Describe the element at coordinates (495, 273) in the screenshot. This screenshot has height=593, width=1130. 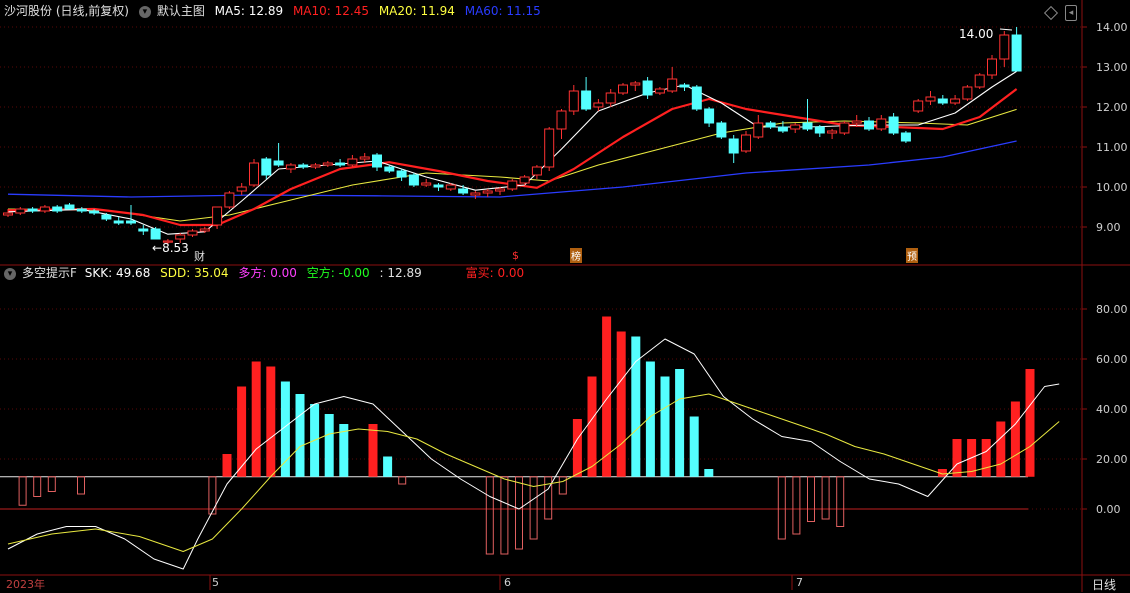
I see `maimai-readout: 富买: 0.00` at that location.